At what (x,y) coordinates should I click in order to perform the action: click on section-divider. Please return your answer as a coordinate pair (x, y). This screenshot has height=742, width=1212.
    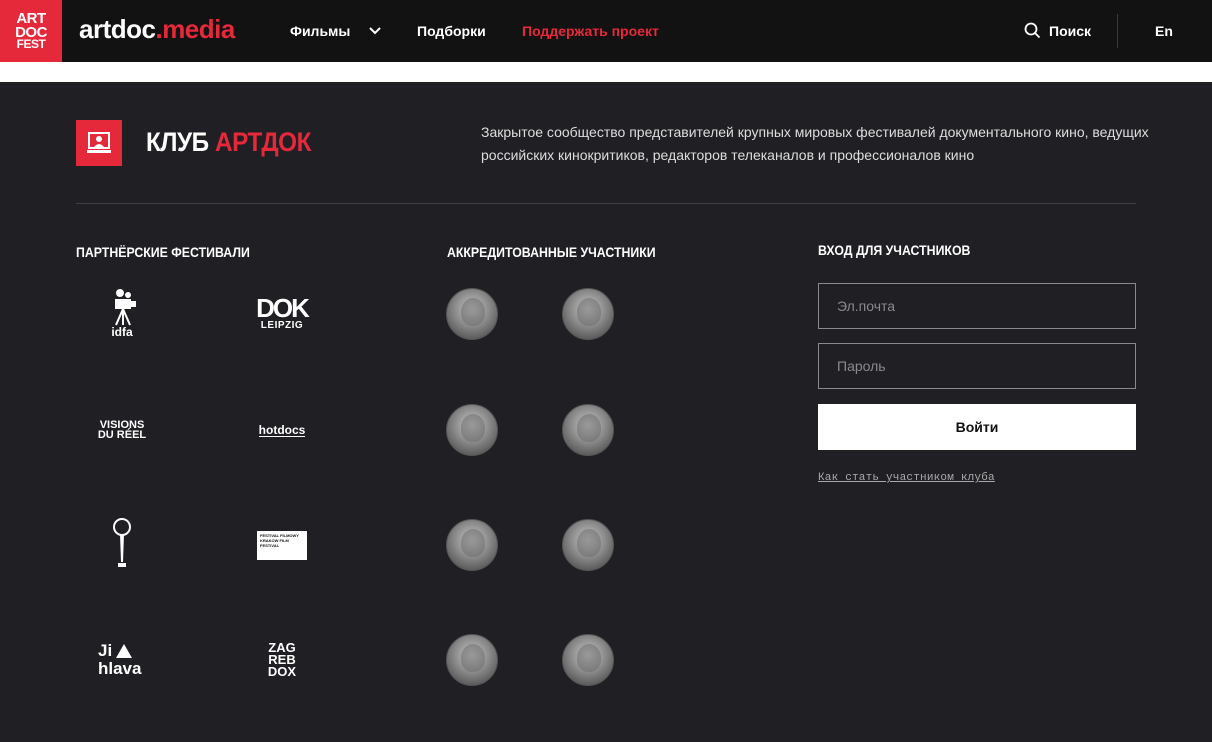
    Looking at the image, I should click on (606, 203).